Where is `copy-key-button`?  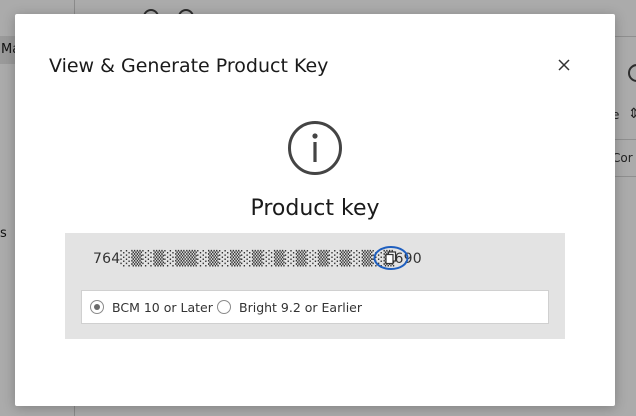
copy-key-button is located at coordinates (391, 258).